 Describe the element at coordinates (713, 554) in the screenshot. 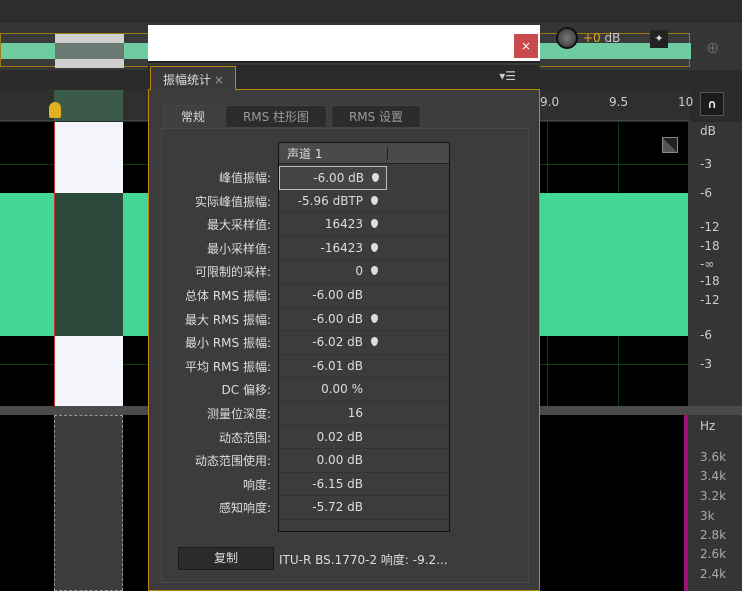

I see `hz-label: 2.6k` at that location.